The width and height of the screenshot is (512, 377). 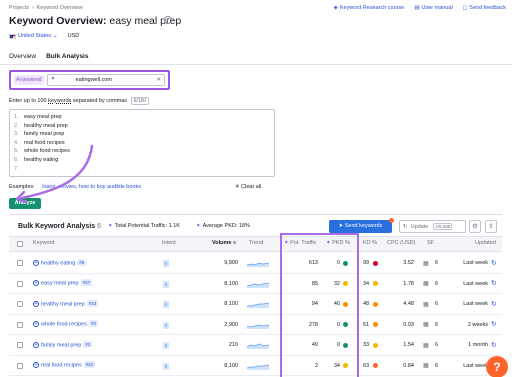 What do you see at coordinates (484, 8) in the screenshot?
I see `send-feedback-link: ◻ Send feedback` at bounding box center [484, 8].